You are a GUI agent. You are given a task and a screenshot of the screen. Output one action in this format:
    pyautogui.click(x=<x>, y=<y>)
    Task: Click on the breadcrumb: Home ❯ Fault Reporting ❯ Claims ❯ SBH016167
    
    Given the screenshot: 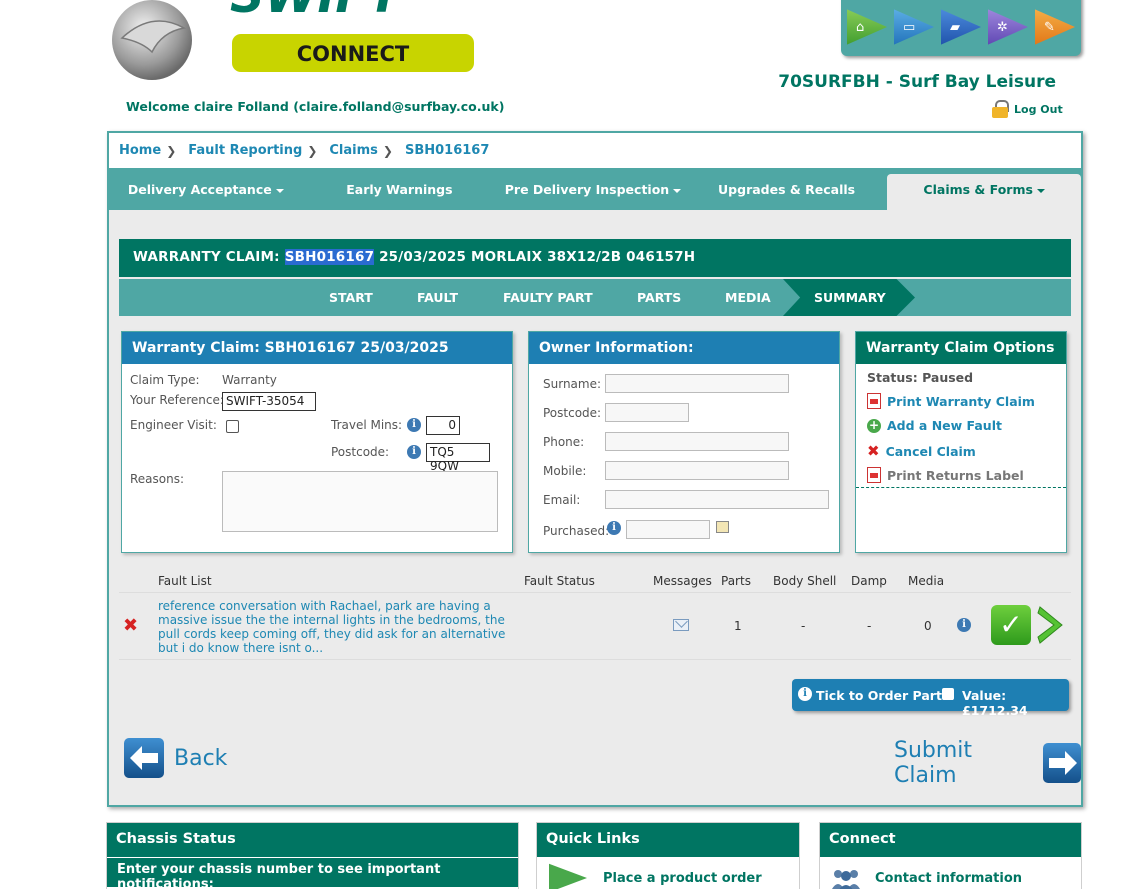 What is the action you would take?
    pyautogui.click(x=595, y=151)
    